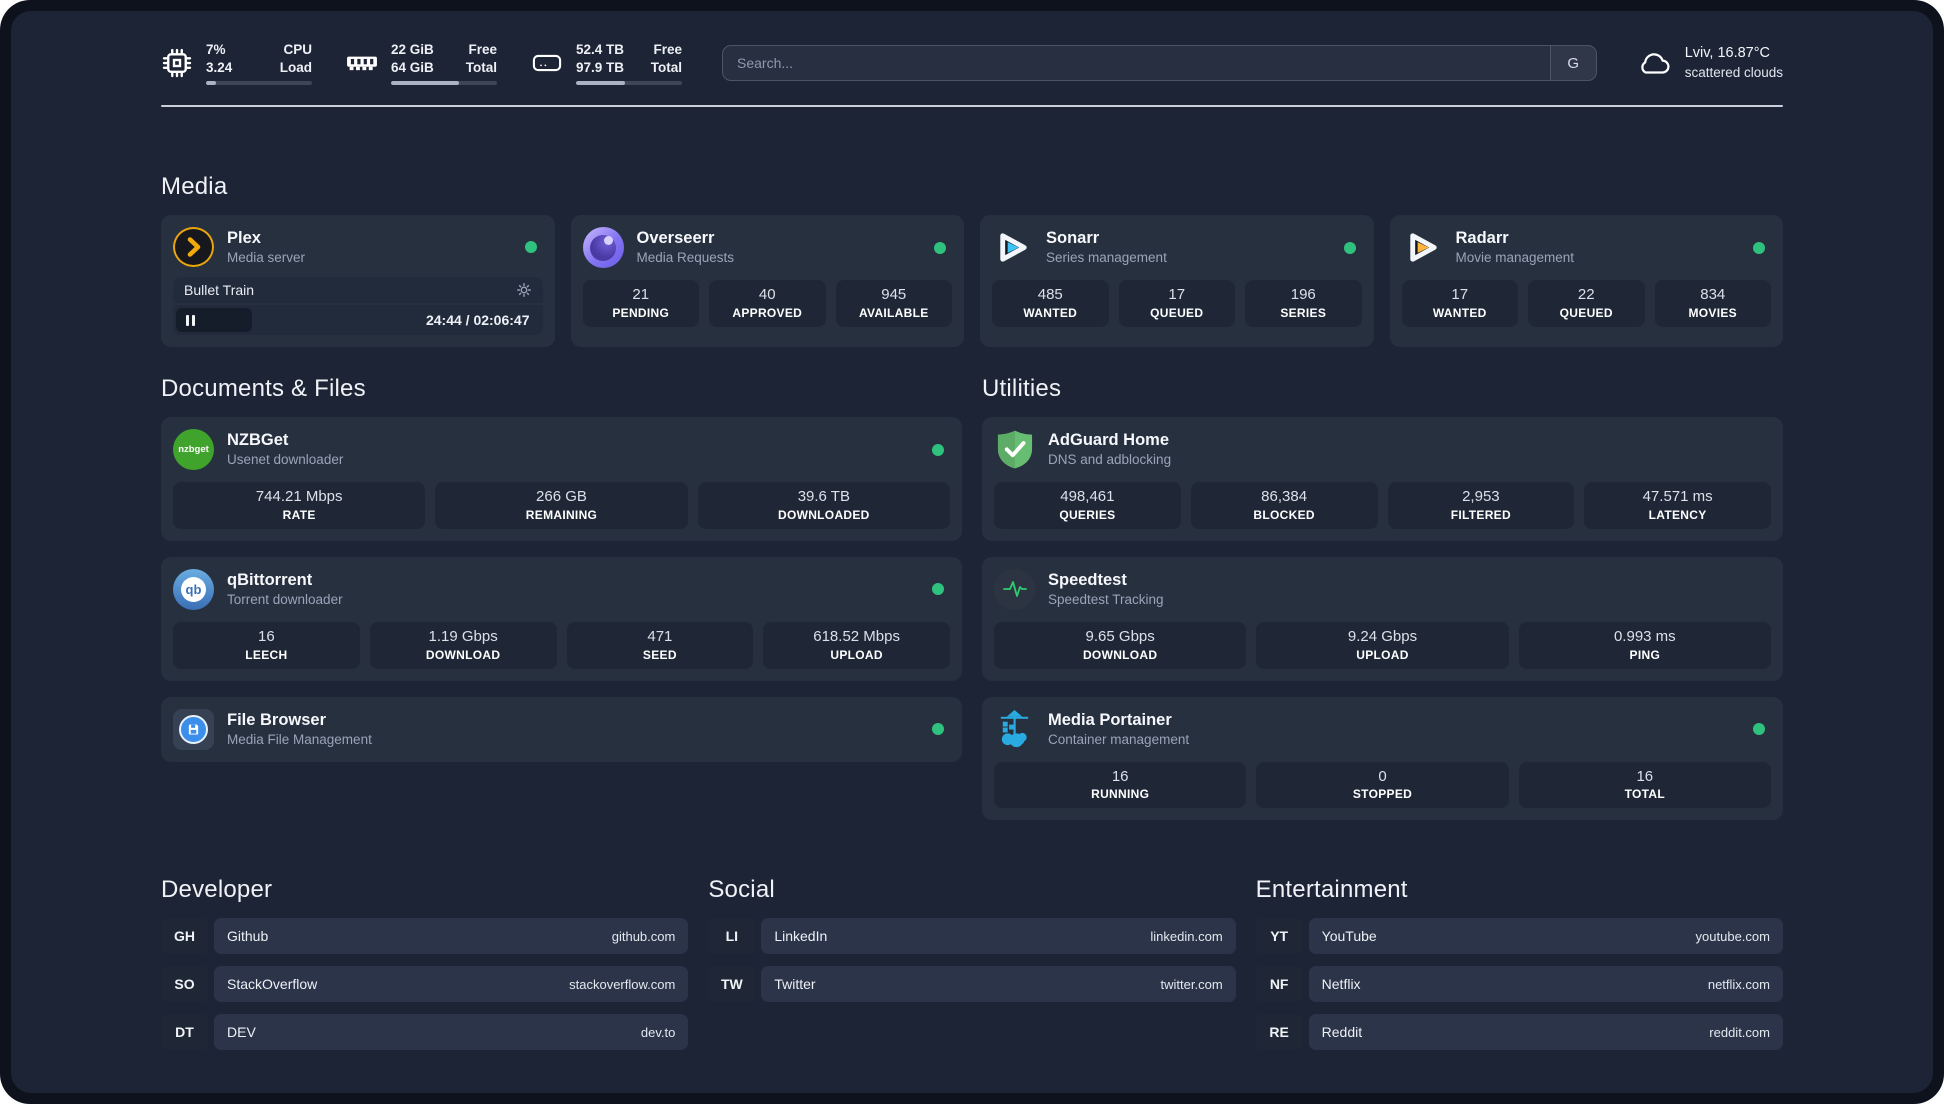  Describe the element at coordinates (193, 449) in the screenshot. I see `nzbget-icon: nzbget` at that location.